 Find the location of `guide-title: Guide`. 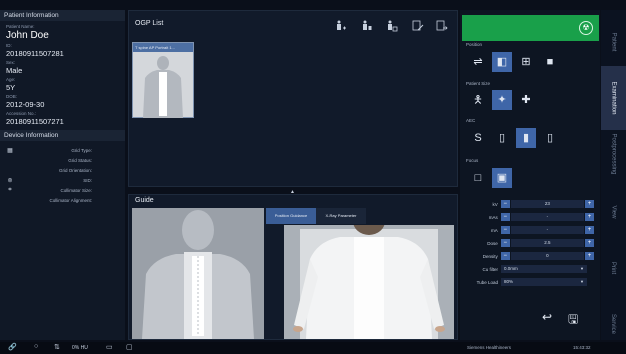

guide-title: Guide is located at coordinates (144, 200).